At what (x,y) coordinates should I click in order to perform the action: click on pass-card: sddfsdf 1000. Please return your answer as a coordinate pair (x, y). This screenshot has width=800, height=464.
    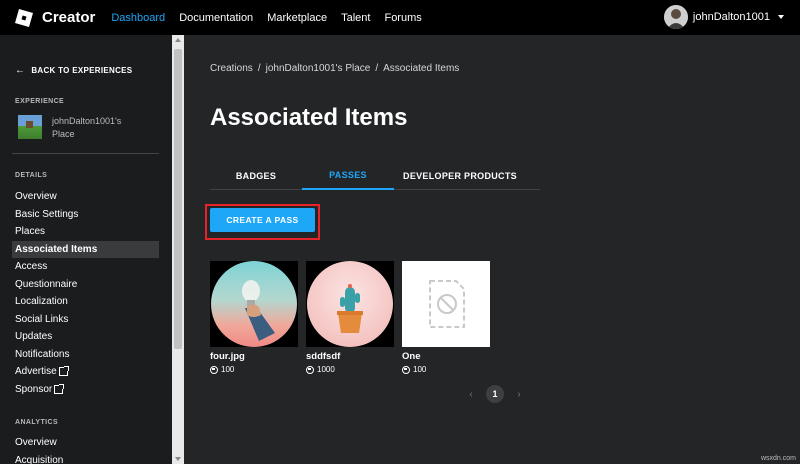
    Looking at the image, I should click on (350, 317).